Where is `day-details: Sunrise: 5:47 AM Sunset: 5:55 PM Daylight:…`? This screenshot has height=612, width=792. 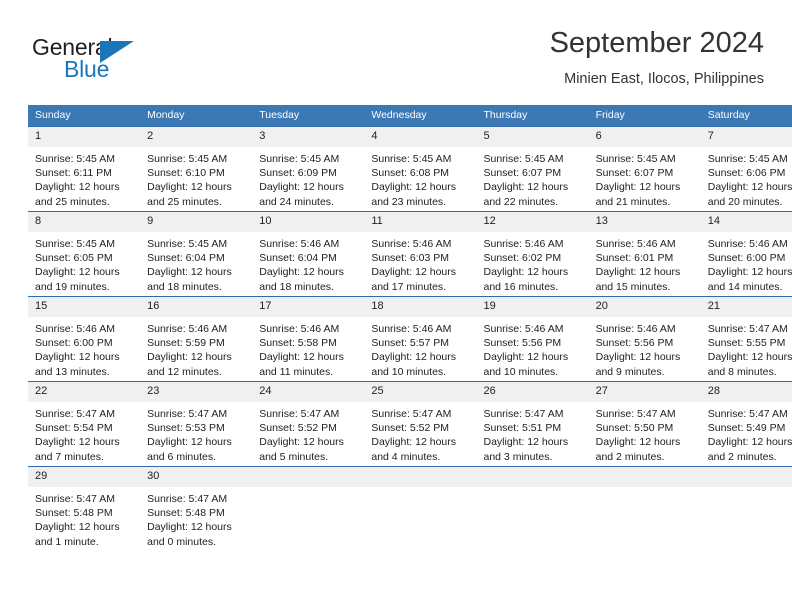 day-details: Sunrise: 5:47 AM Sunset: 5:55 PM Daylight:… is located at coordinates (746, 348).